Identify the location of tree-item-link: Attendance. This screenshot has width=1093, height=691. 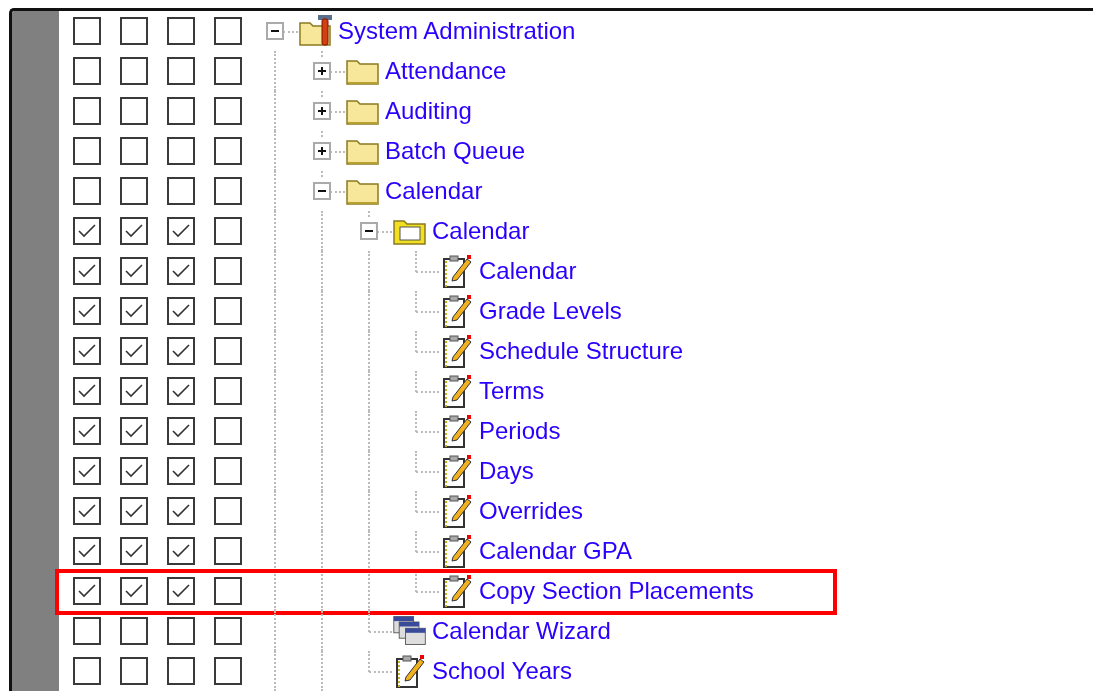
(446, 71).